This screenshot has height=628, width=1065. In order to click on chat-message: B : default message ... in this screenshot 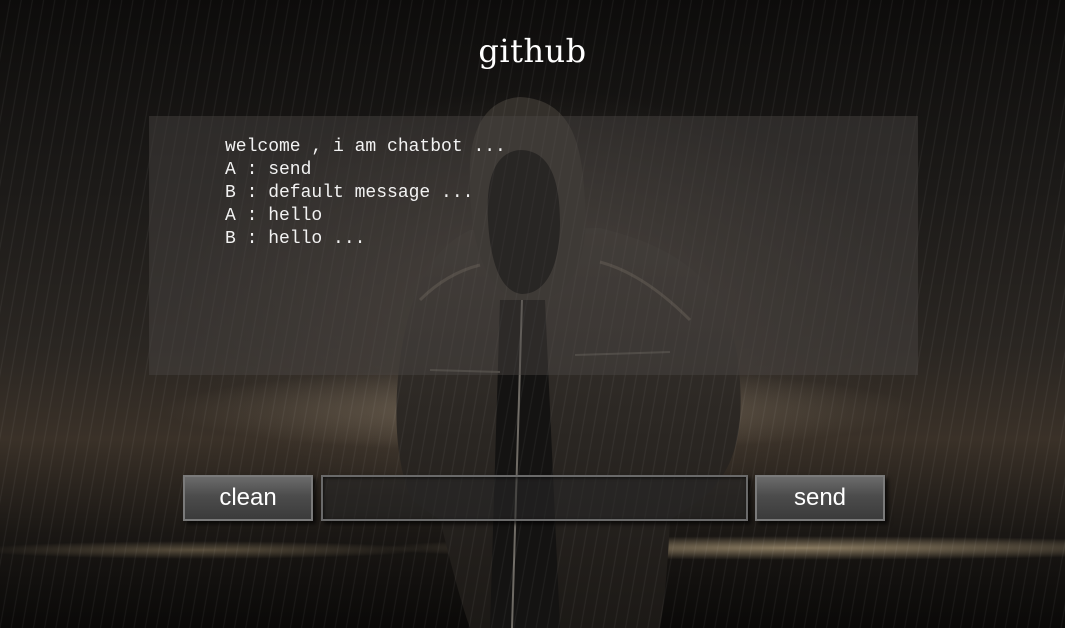, I will do `click(349, 193)`.